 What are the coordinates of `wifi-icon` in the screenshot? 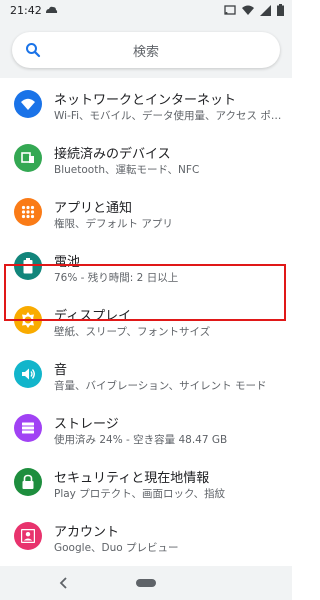 It's located at (28, 104).